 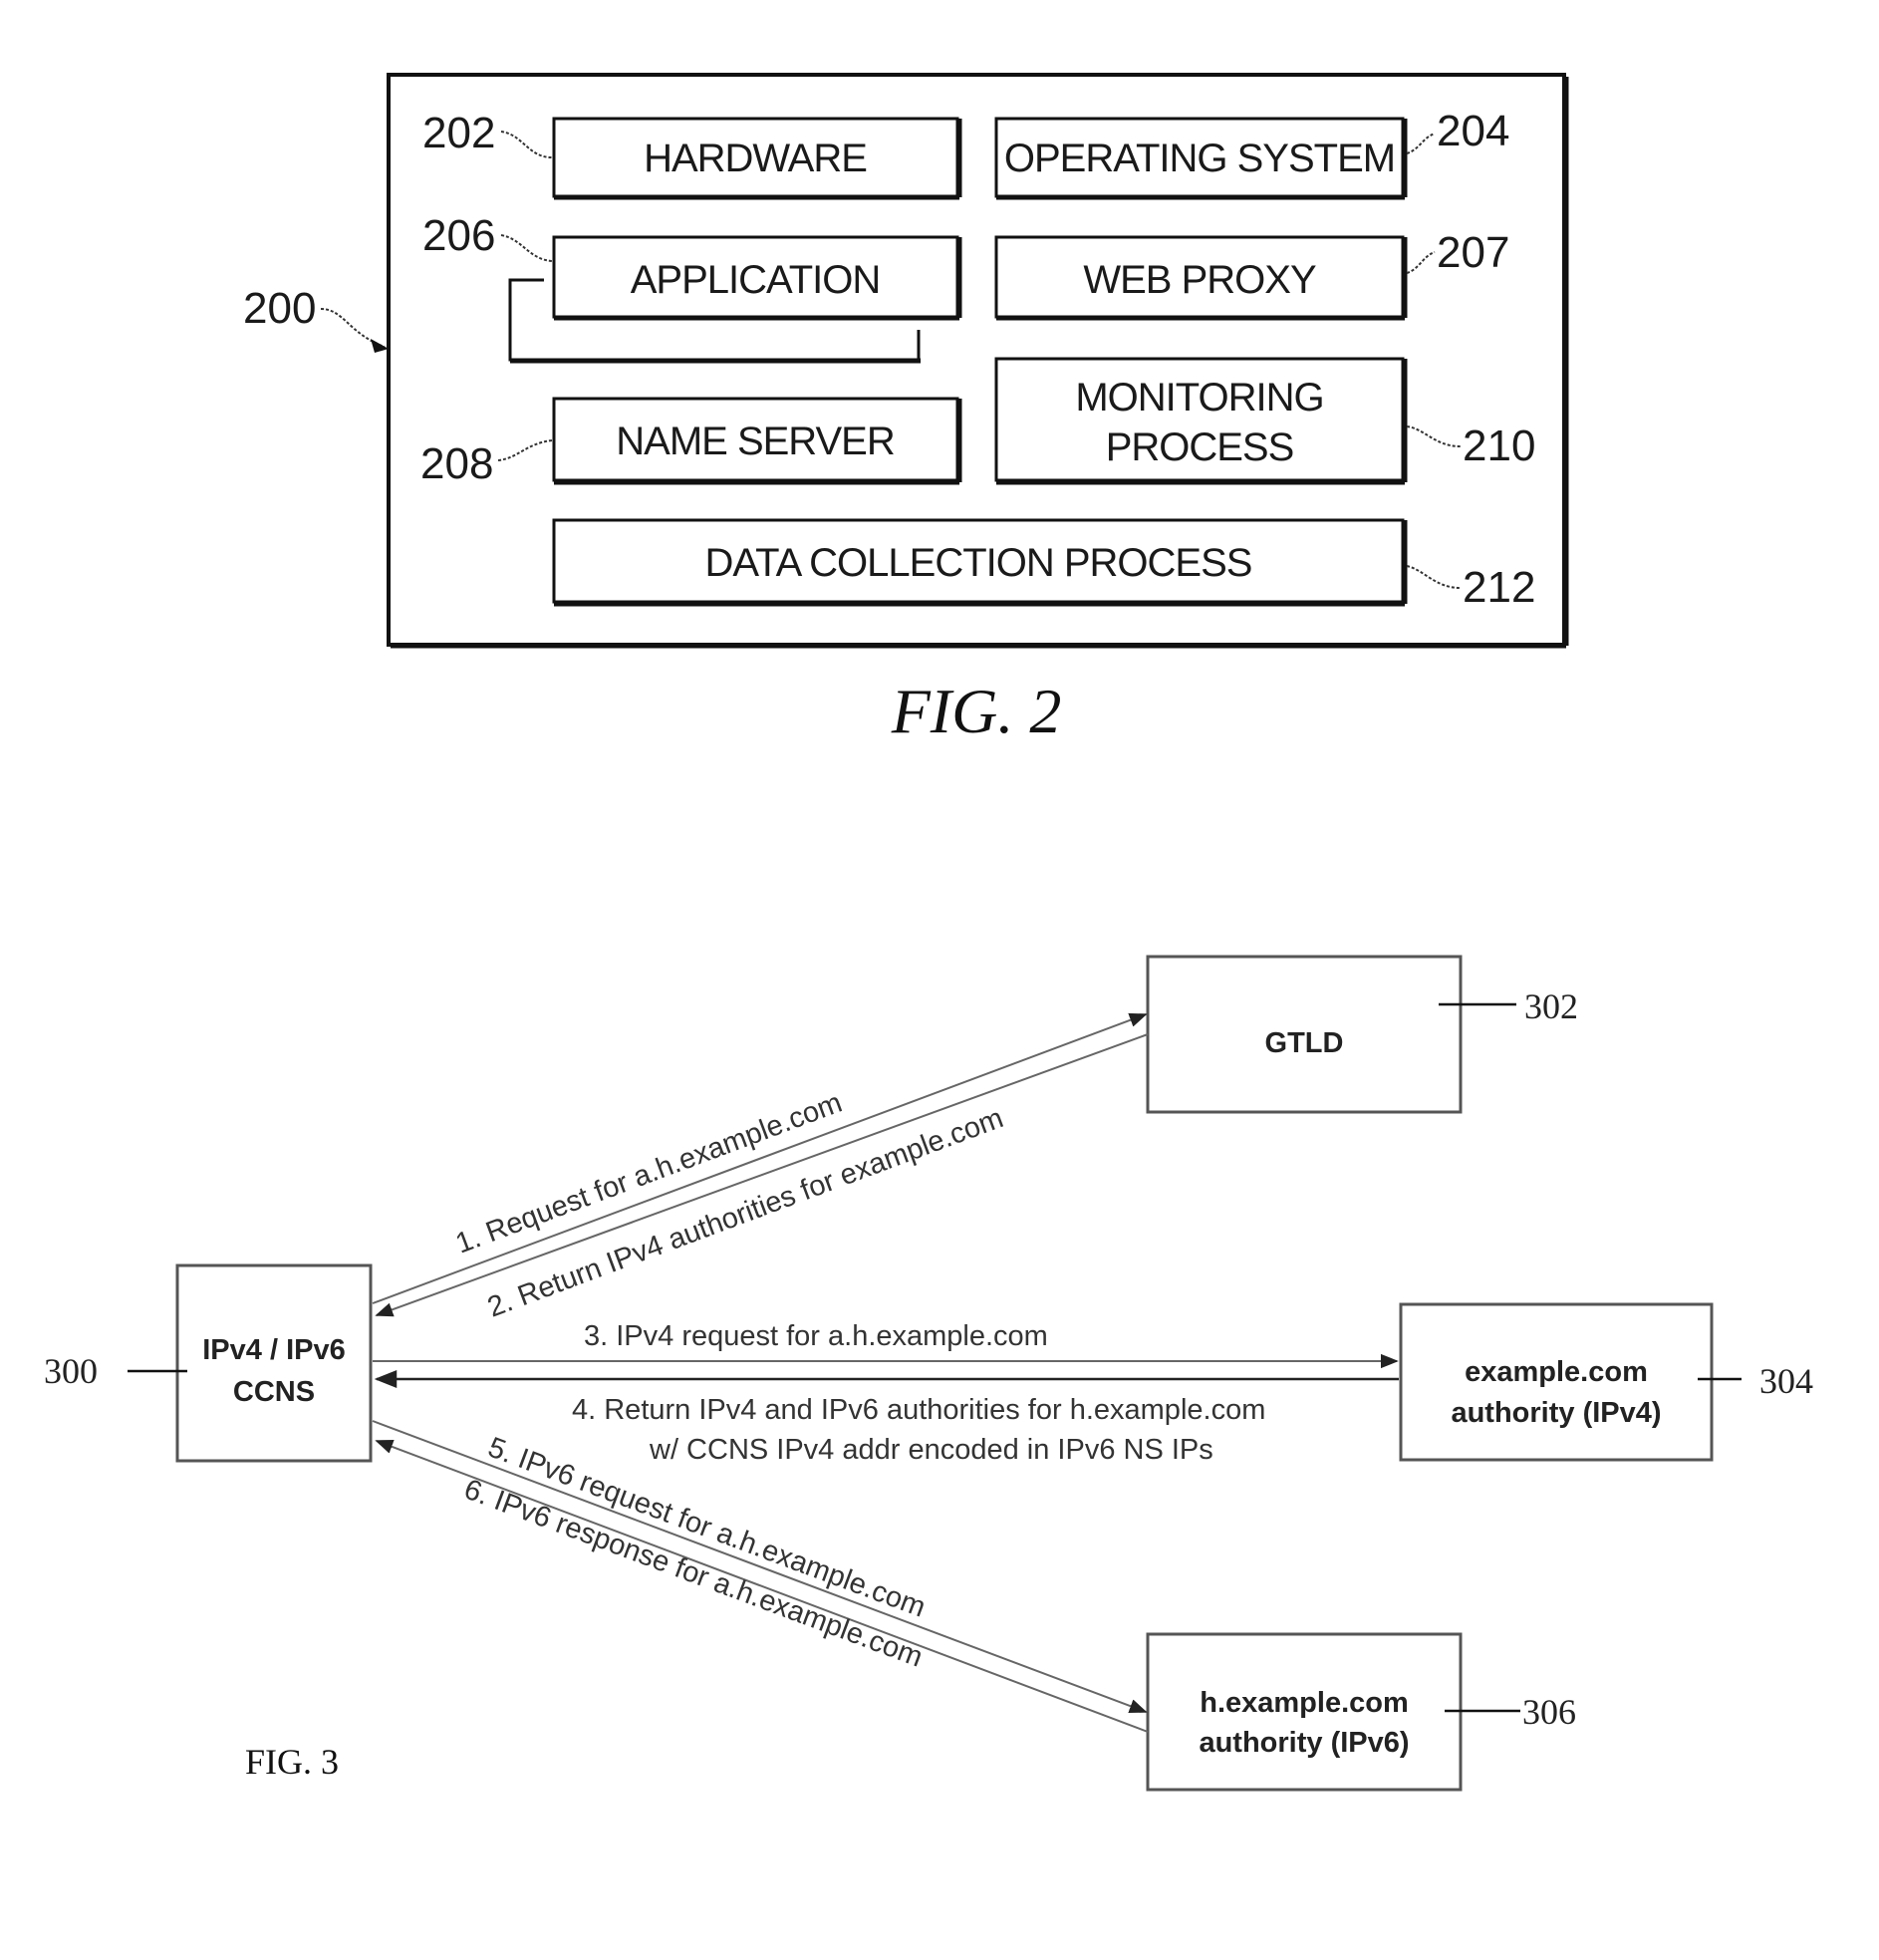 What do you see at coordinates (458, 133) in the screenshot?
I see `ref-202: 202` at bounding box center [458, 133].